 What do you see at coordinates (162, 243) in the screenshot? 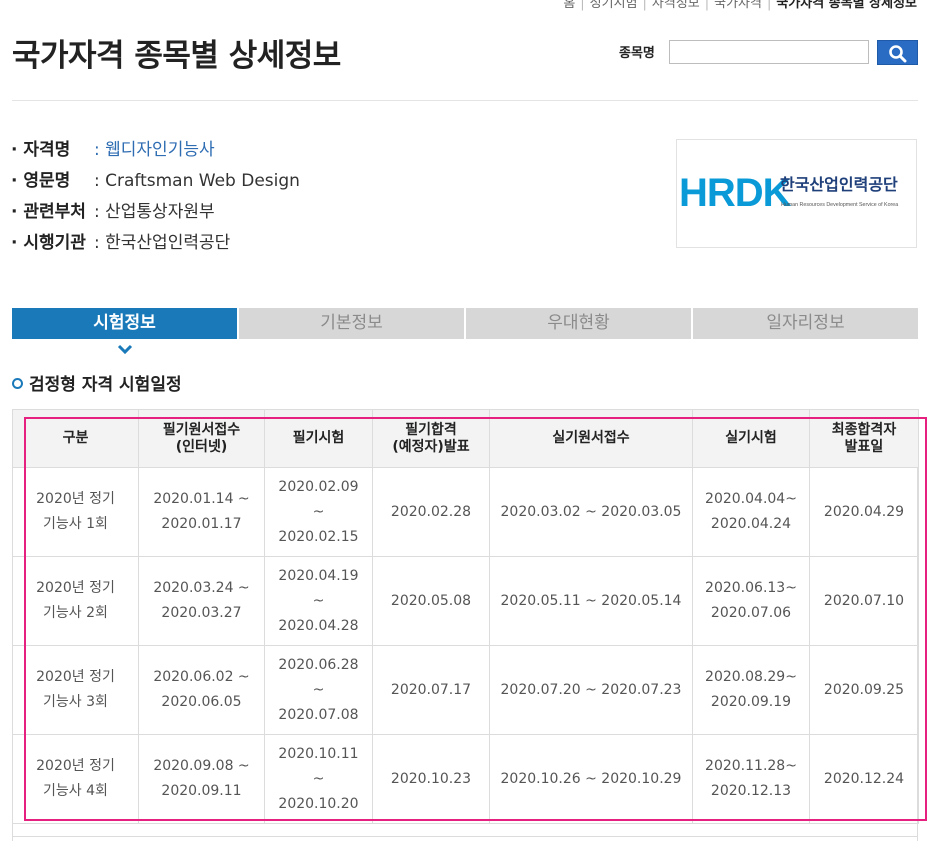
I see `info-value: : 한국산업인력공단` at bounding box center [162, 243].